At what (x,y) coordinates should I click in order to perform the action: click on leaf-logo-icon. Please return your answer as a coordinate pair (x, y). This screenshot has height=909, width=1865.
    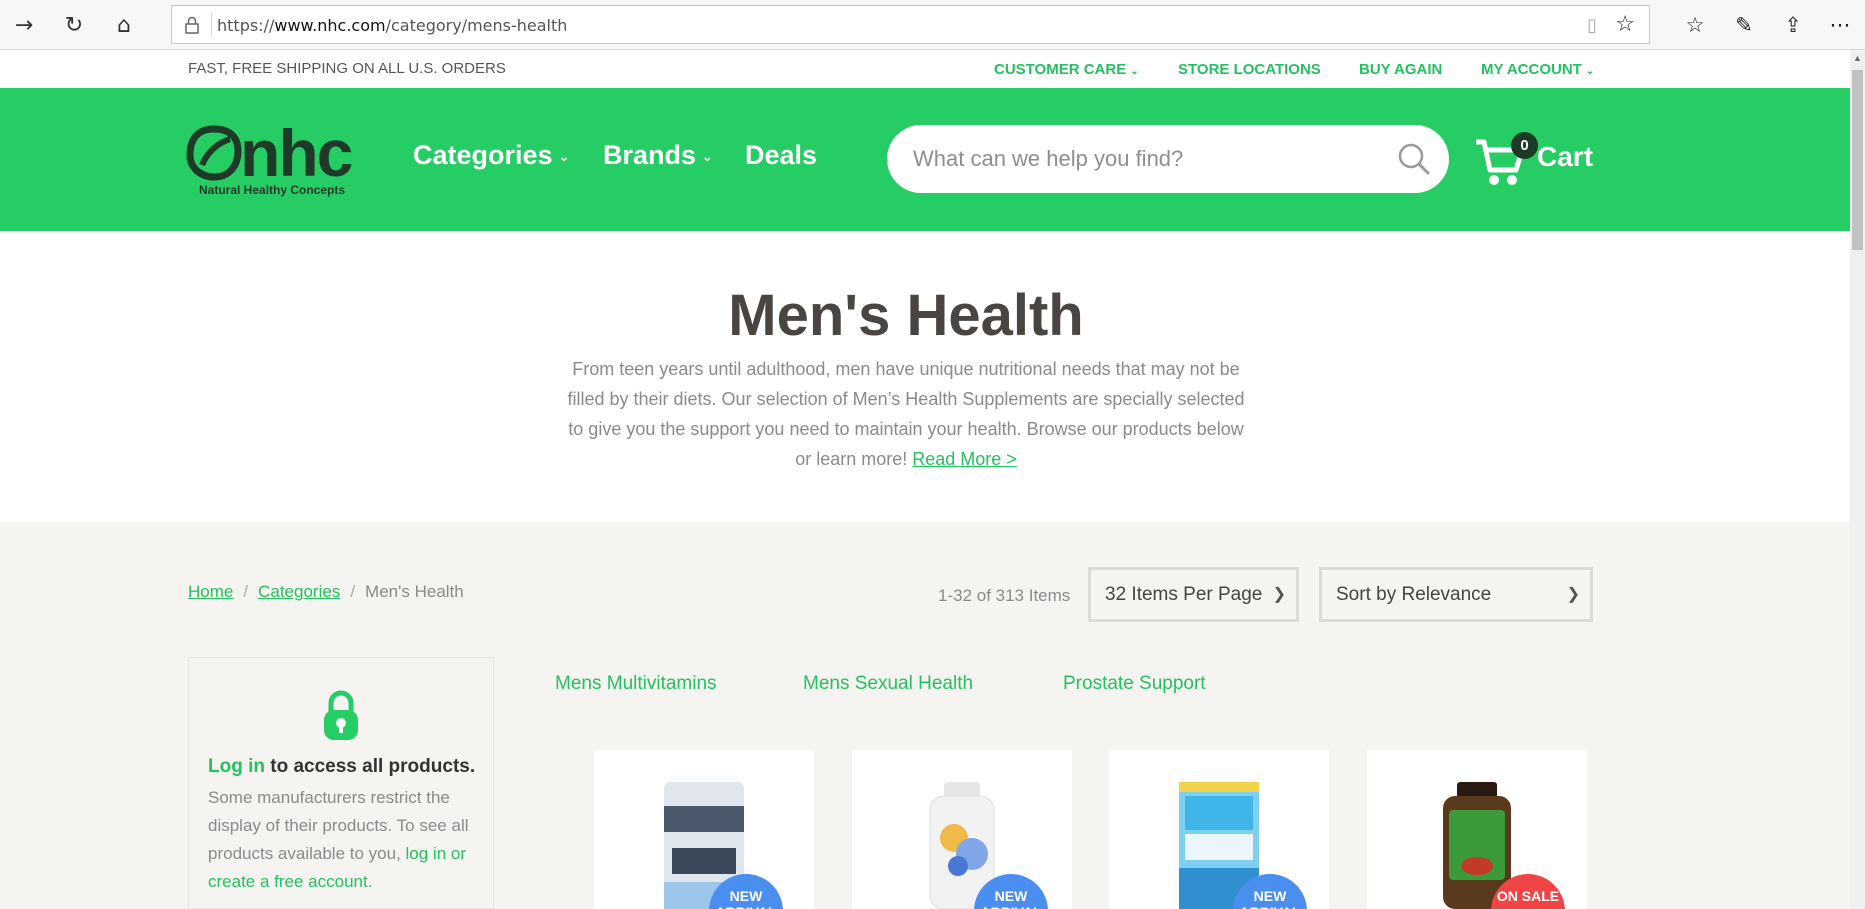
    Looking at the image, I should click on (214, 153).